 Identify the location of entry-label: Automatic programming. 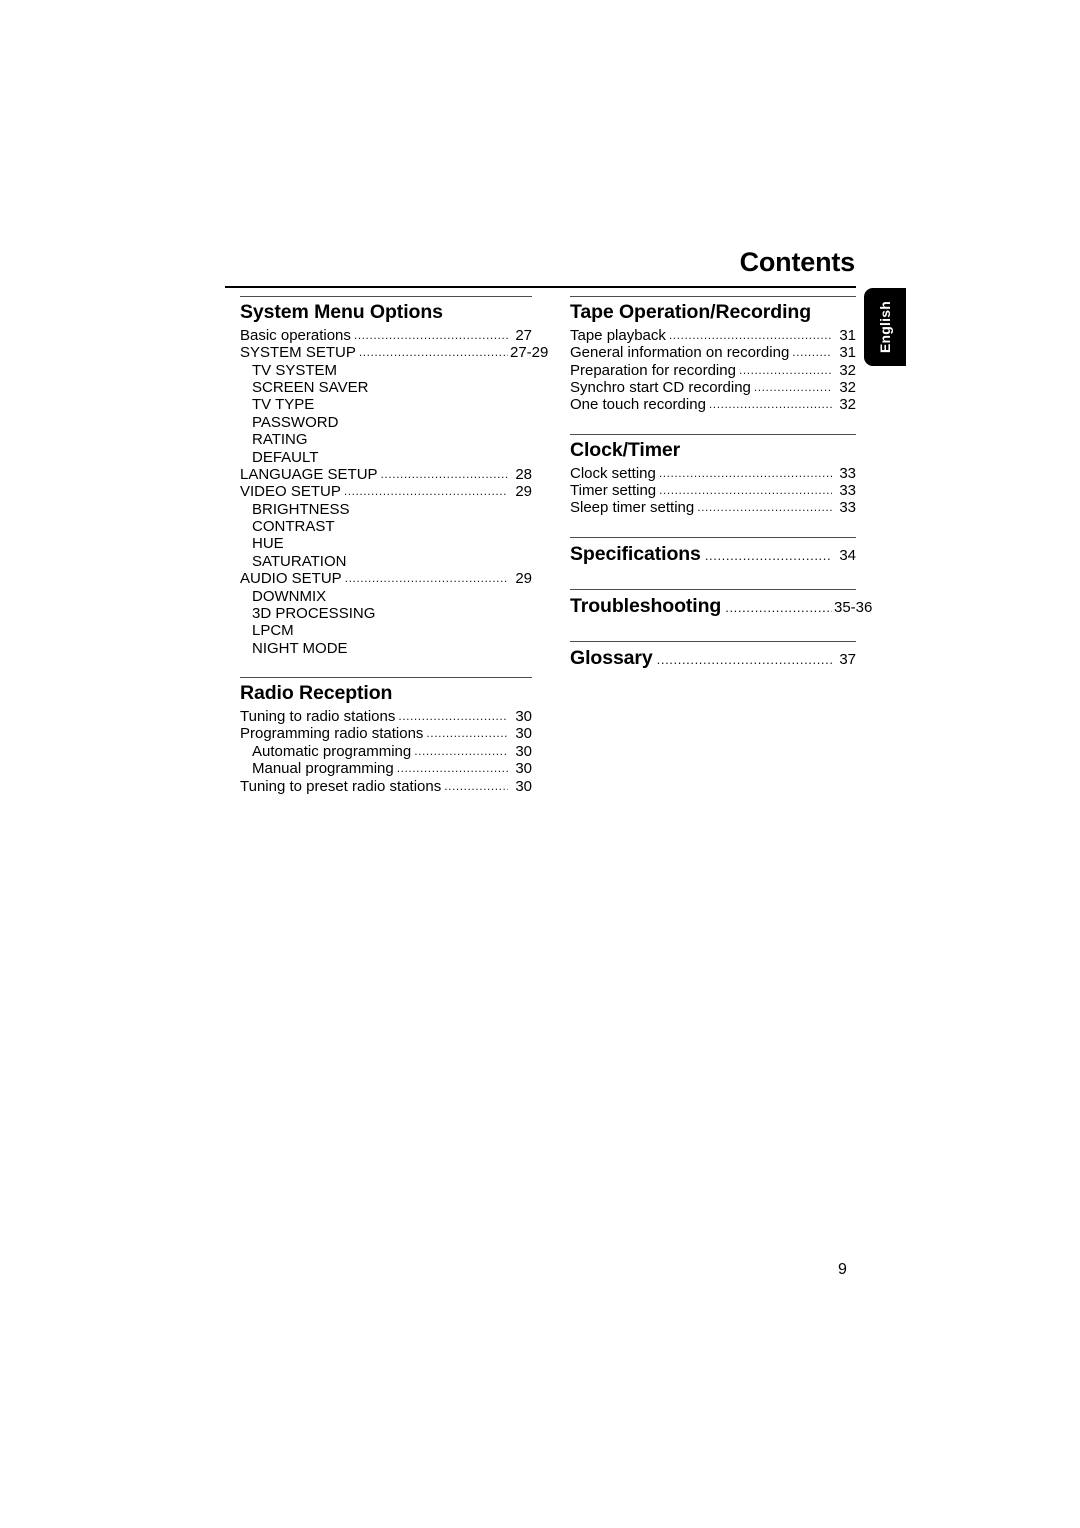
(332, 751).